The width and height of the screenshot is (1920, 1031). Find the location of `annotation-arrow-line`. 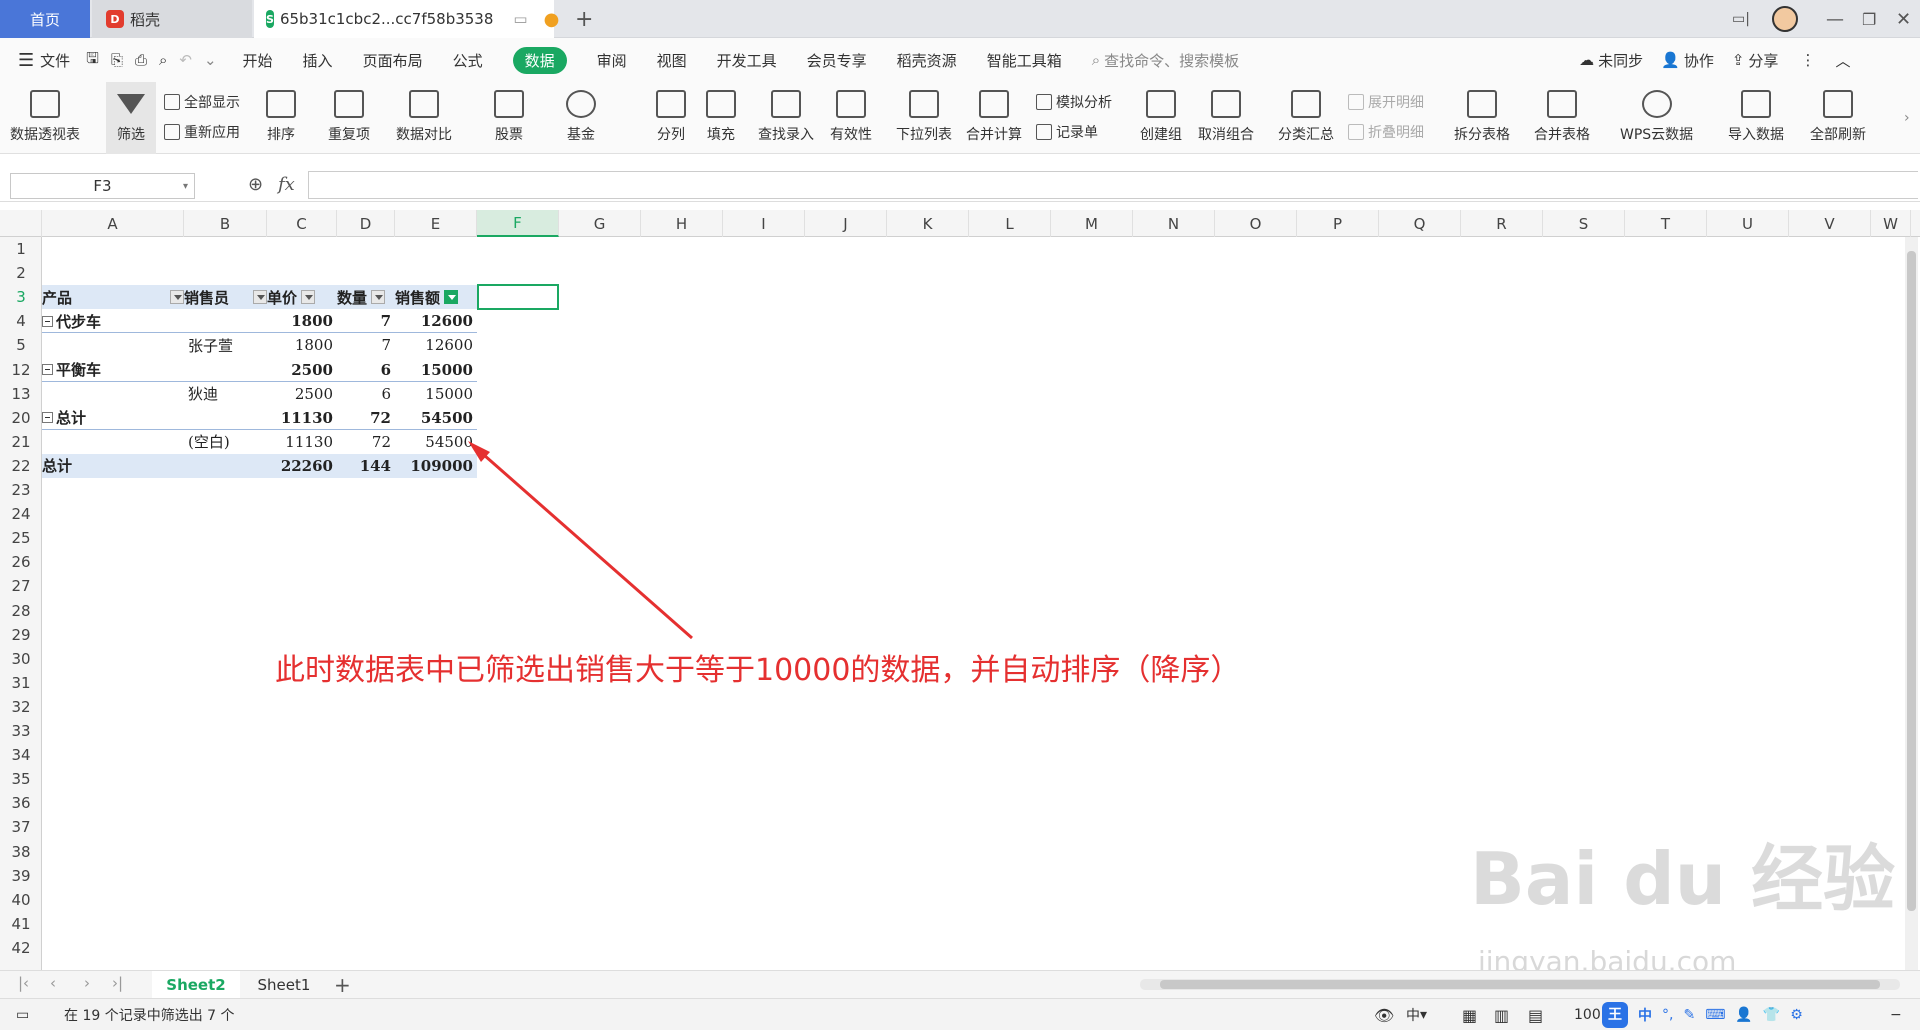

annotation-arrow-line is located at coordinates (584, 543).